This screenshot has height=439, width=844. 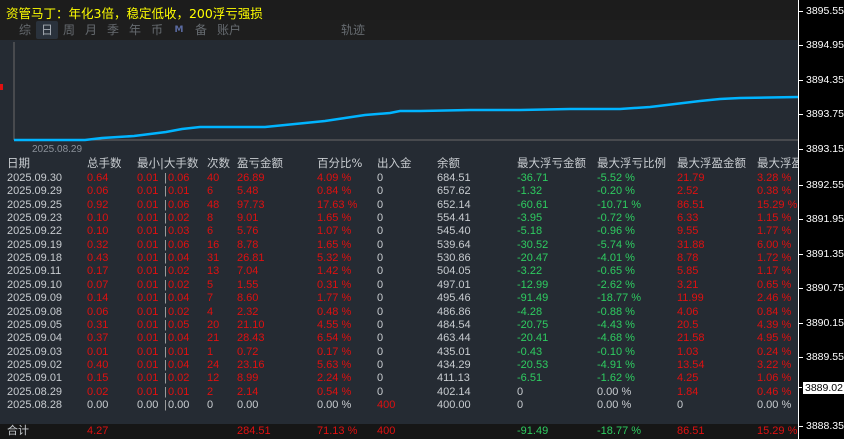 I want to click on date: 2025.09.04, so click(x=35, y=338).